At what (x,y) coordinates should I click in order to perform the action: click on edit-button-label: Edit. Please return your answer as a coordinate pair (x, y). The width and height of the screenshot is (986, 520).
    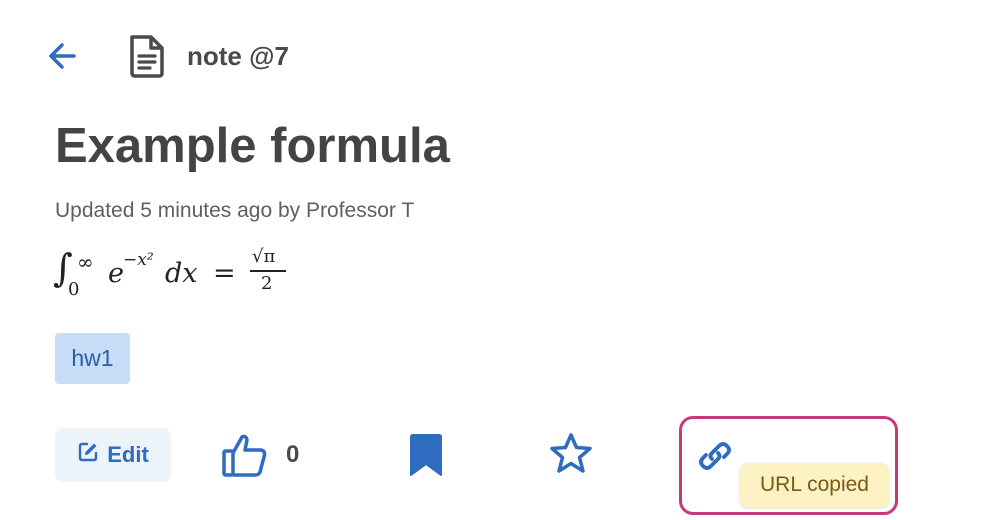
    Looking at the image, I should click on (128, 454).